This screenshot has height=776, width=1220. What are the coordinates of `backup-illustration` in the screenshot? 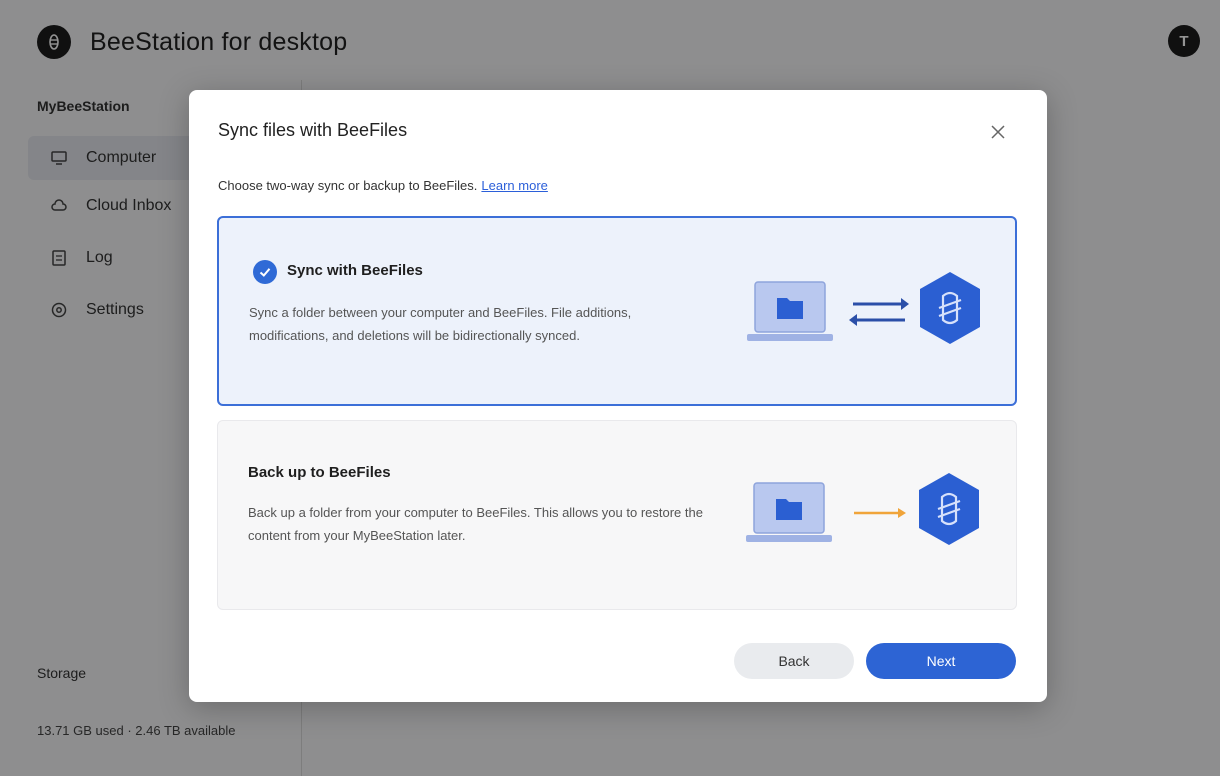 It's located at (876, 516).